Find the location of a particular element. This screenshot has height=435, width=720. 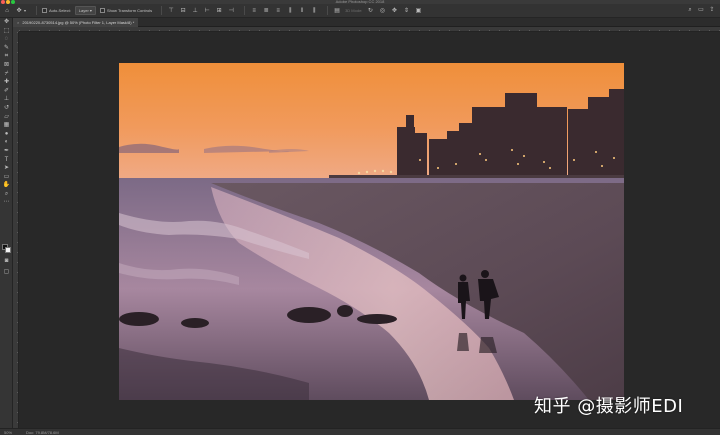

workspace-icon: ▭ is located at coordinates (701, 10).